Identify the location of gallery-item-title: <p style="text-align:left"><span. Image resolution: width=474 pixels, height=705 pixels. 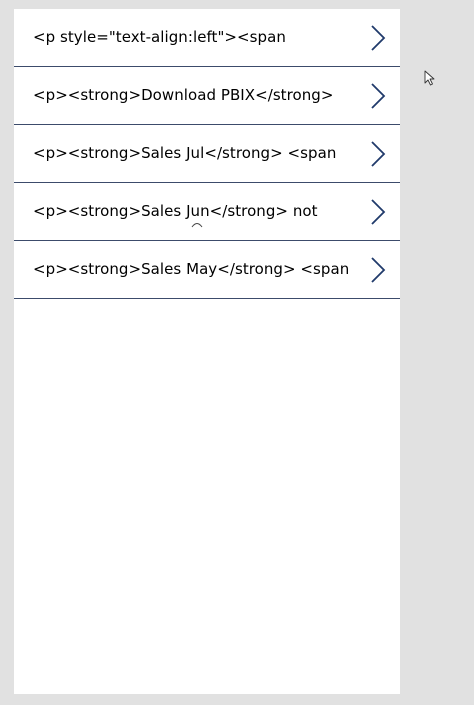
(159, 37).